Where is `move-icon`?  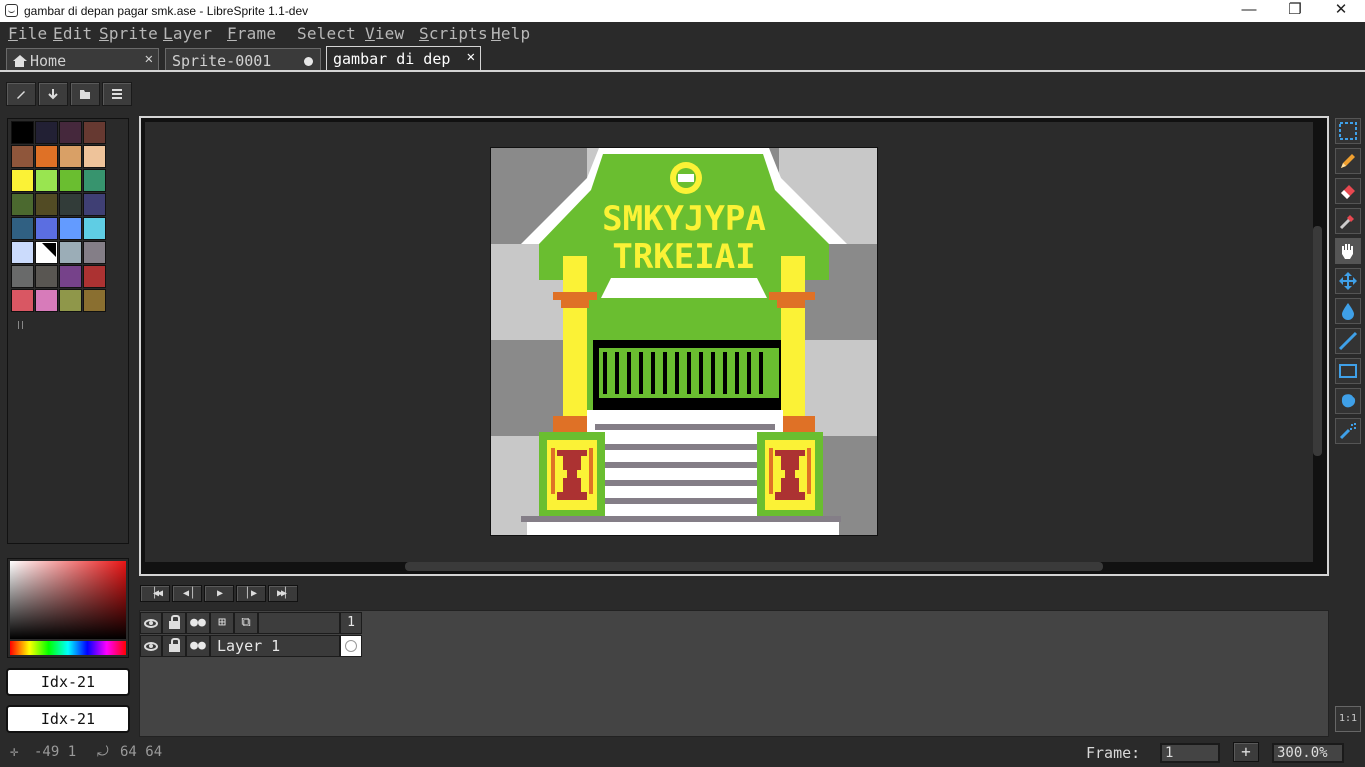
move-icon is located at coordinates (1348, 281).